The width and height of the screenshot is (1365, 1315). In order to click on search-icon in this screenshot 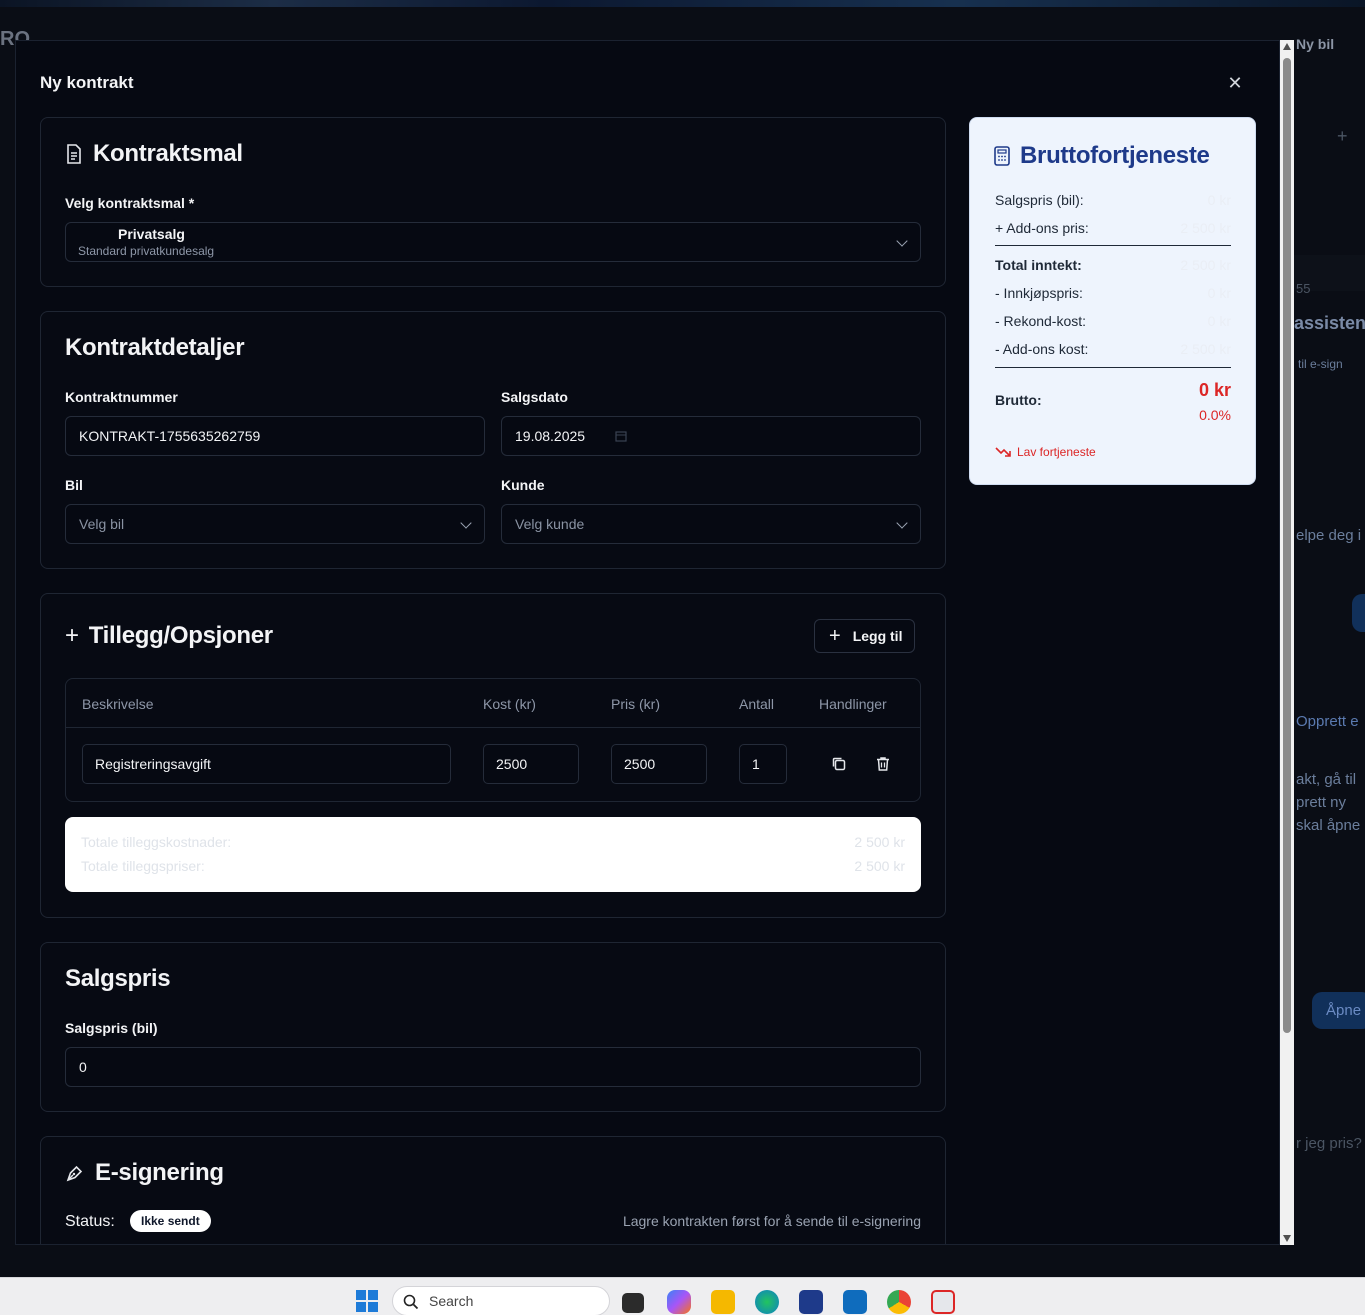, I will do `click(411, 1302)`.